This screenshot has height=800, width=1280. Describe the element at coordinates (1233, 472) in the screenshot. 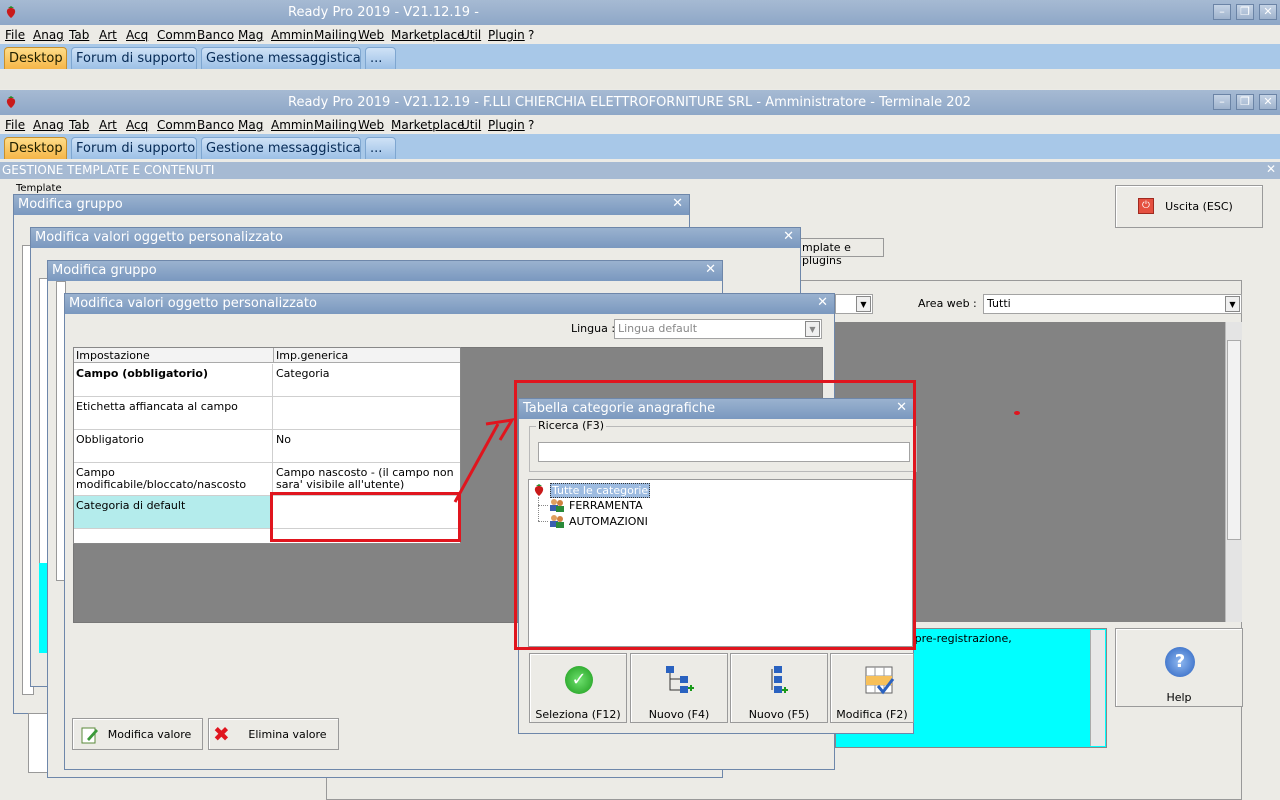

I see `preview-scrollbar` at that location.